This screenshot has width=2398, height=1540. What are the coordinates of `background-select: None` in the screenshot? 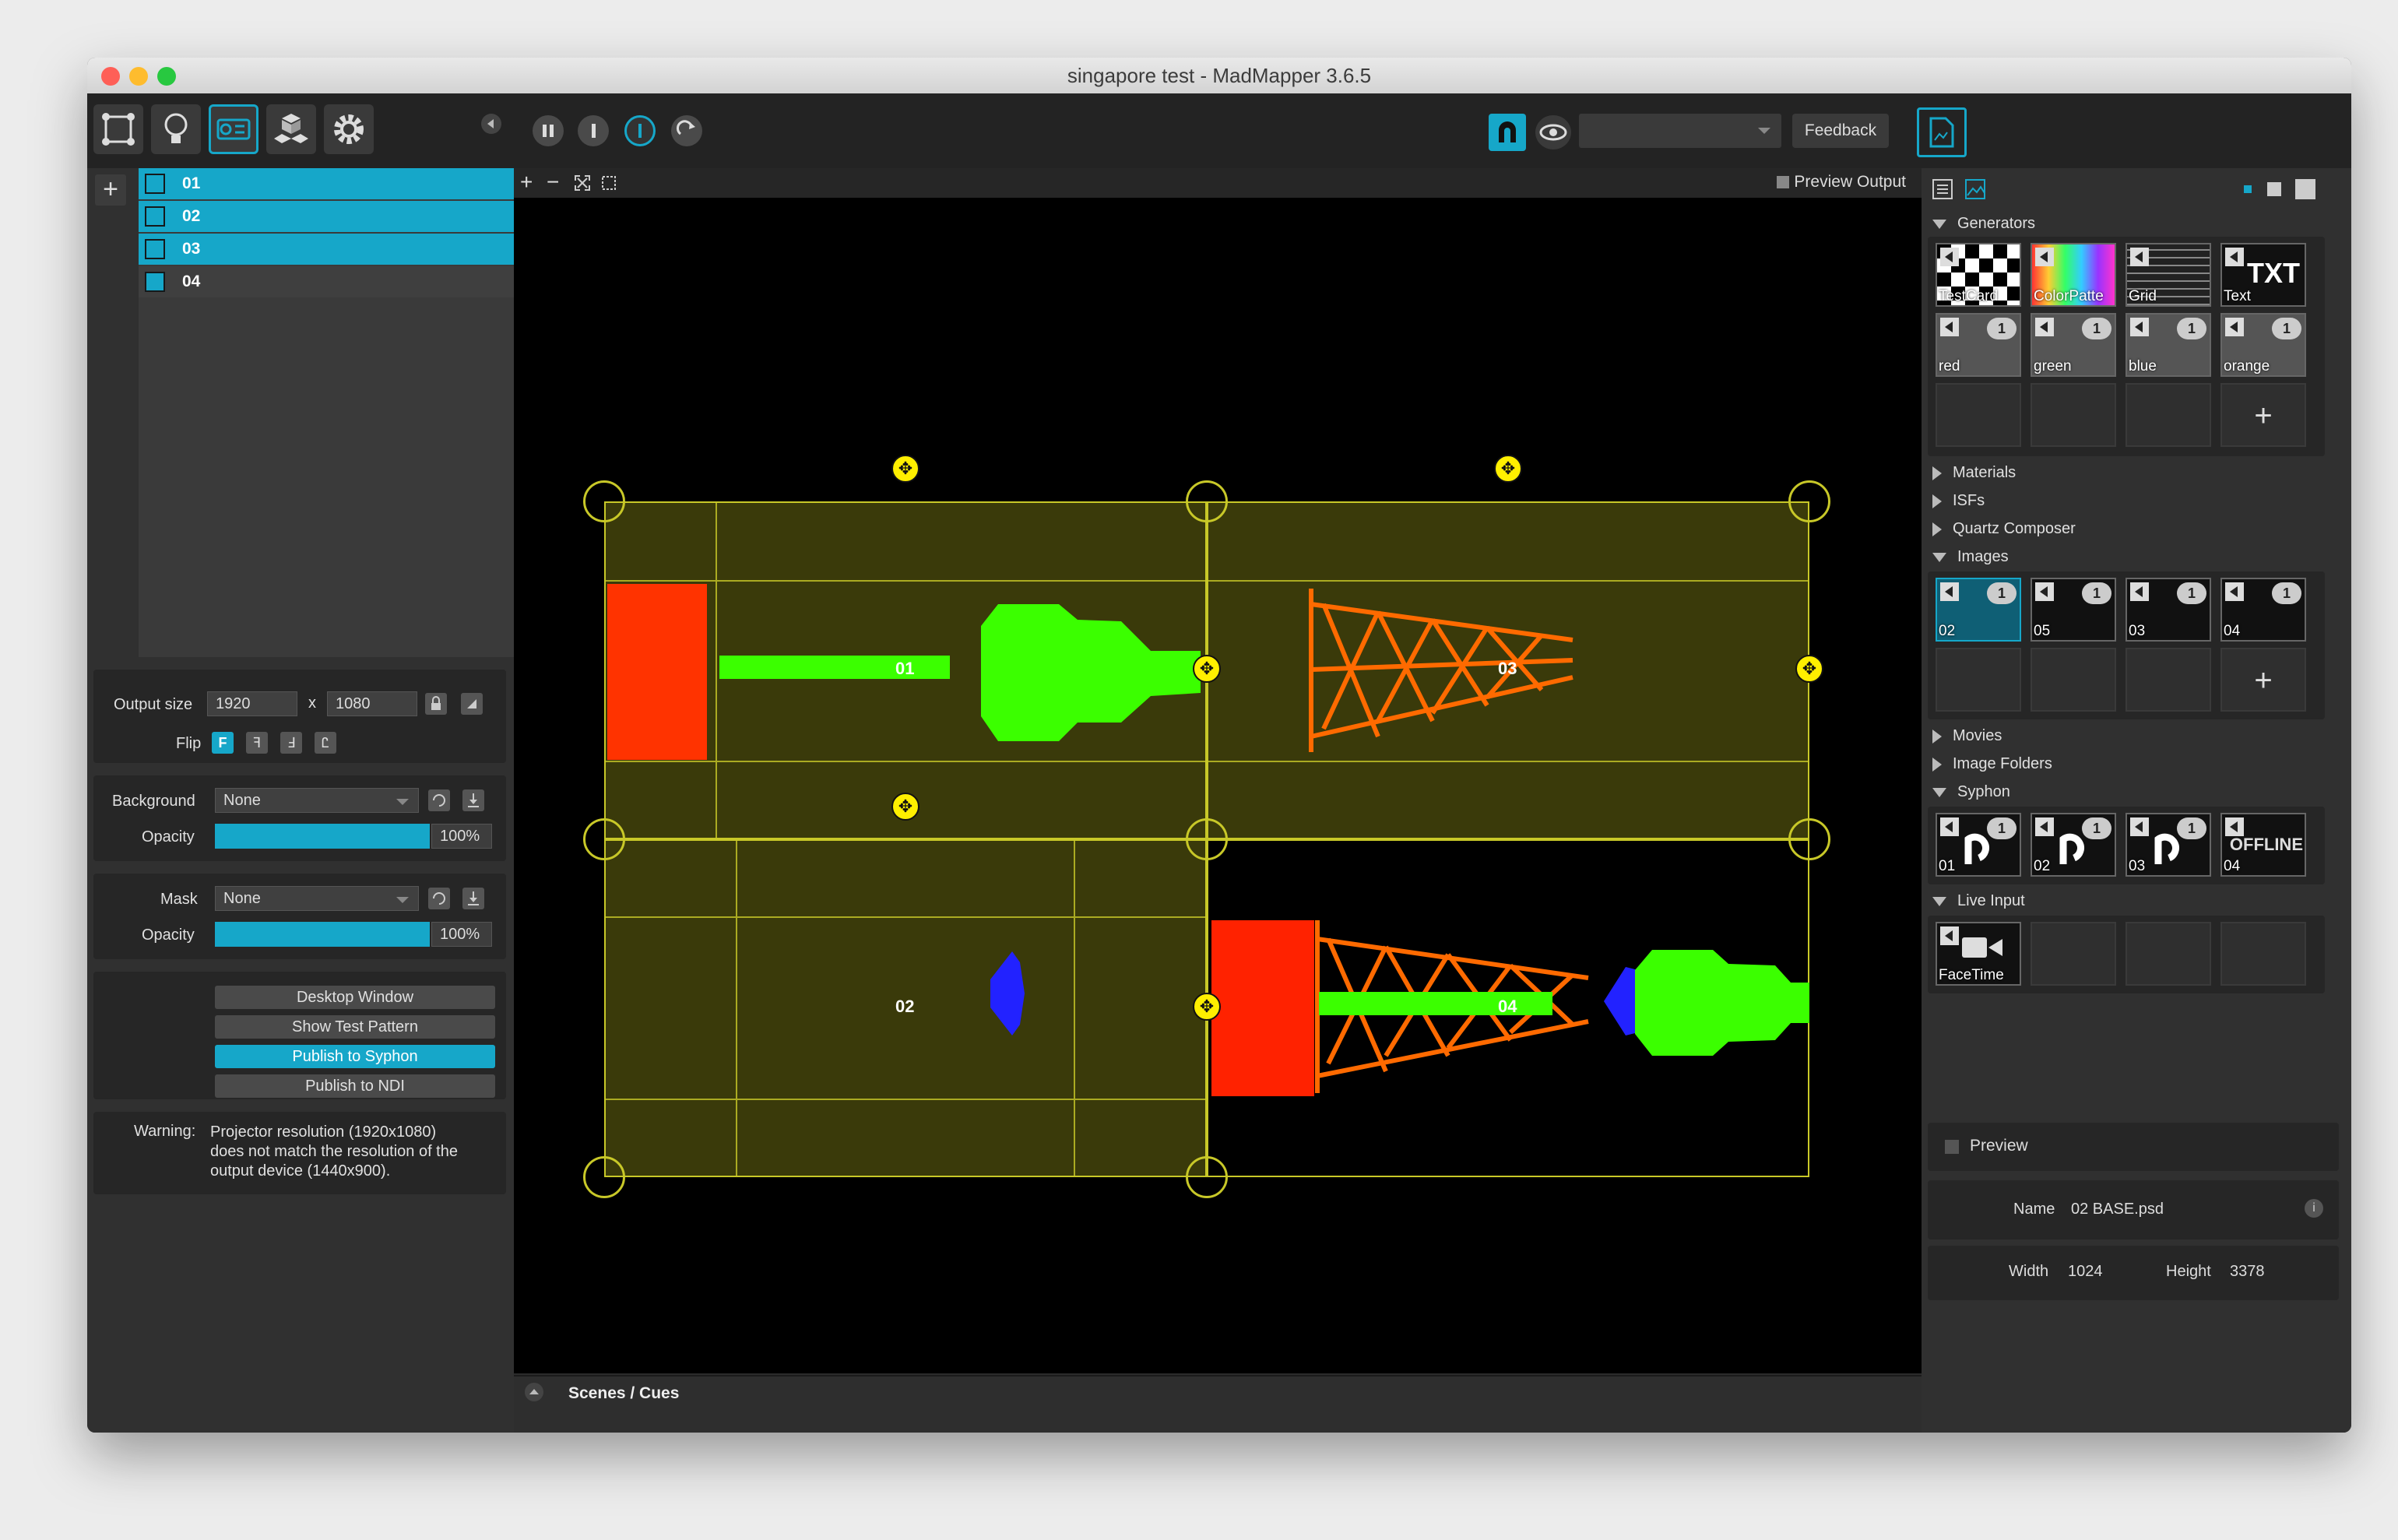 It's located at (317, 800).